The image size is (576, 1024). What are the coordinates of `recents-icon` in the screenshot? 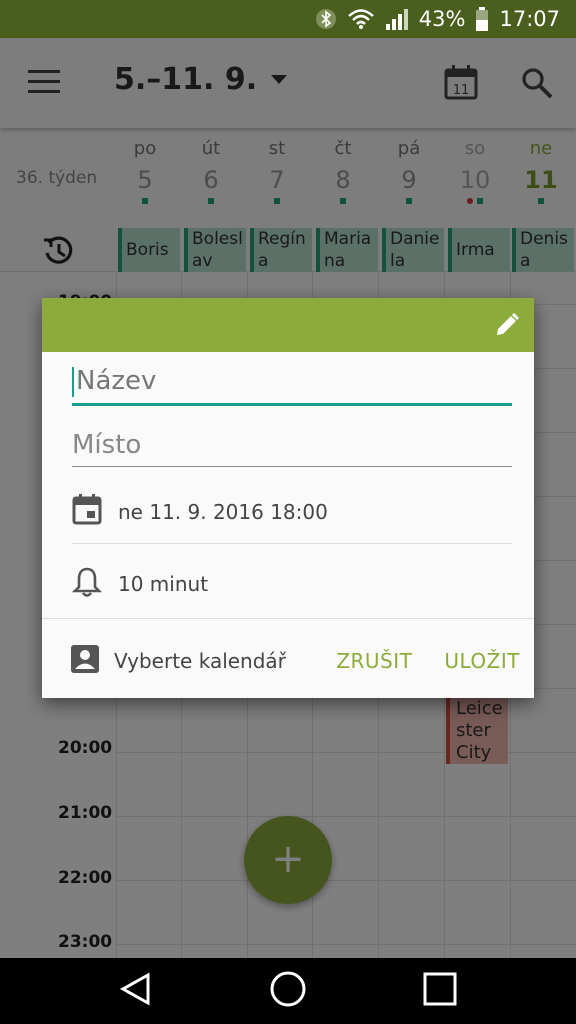 It's located at (440, 991).